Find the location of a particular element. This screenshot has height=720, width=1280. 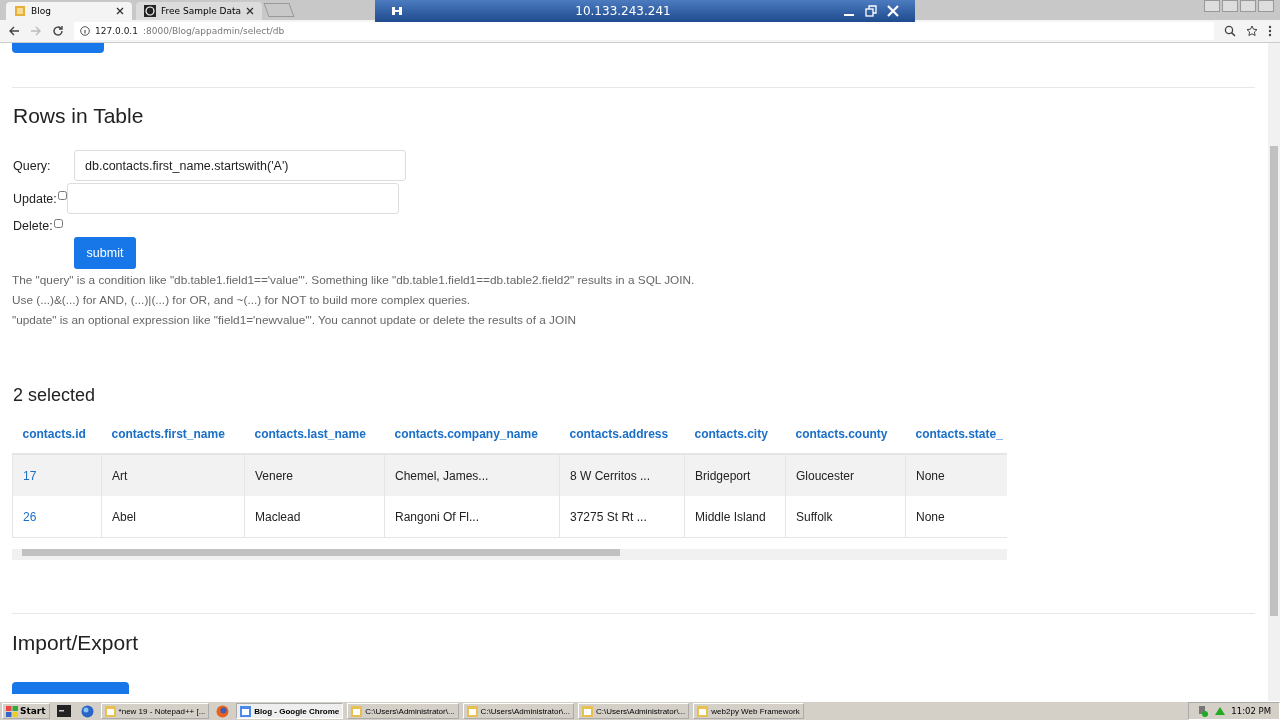

vertical-scrollbar is located at coordinates (1274, 372).